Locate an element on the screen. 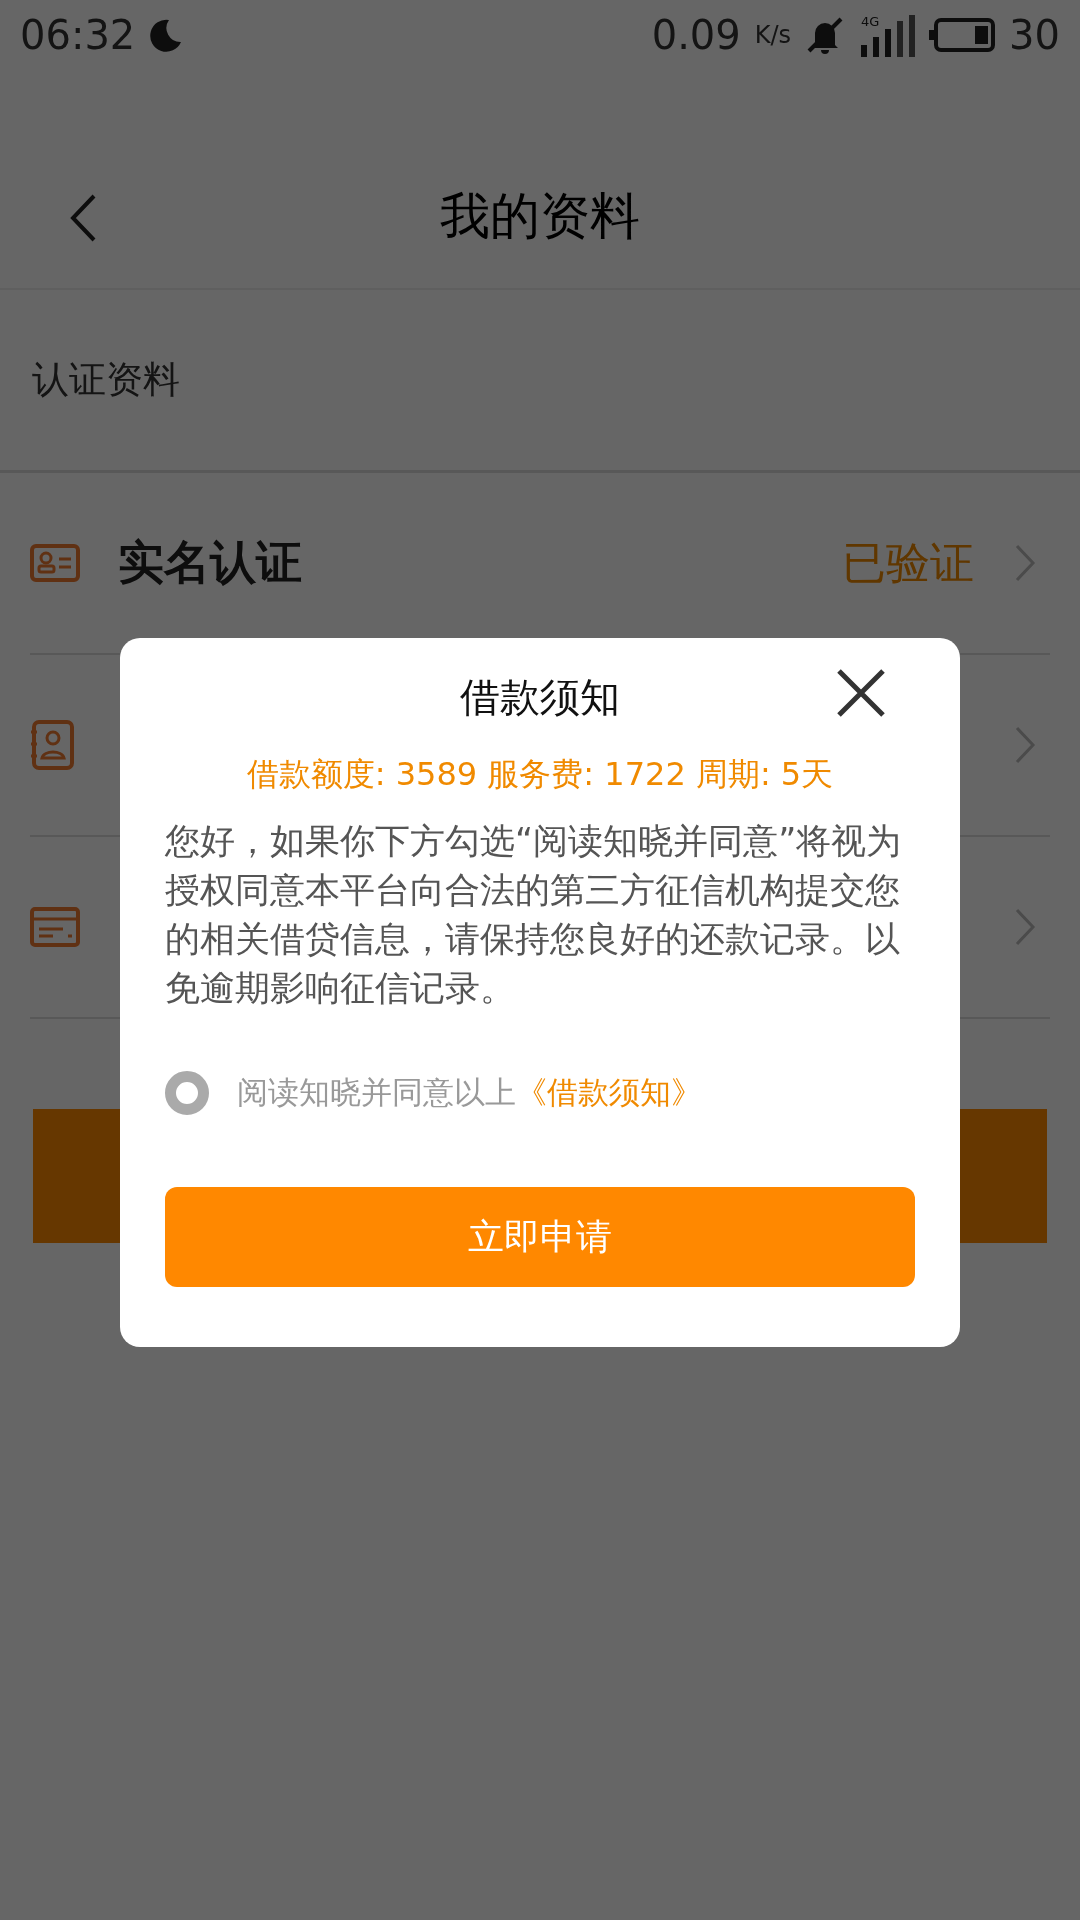 This screenshot has height=1920, width=1080. clock-time: 06:32 is located at coordinates (78, 35).